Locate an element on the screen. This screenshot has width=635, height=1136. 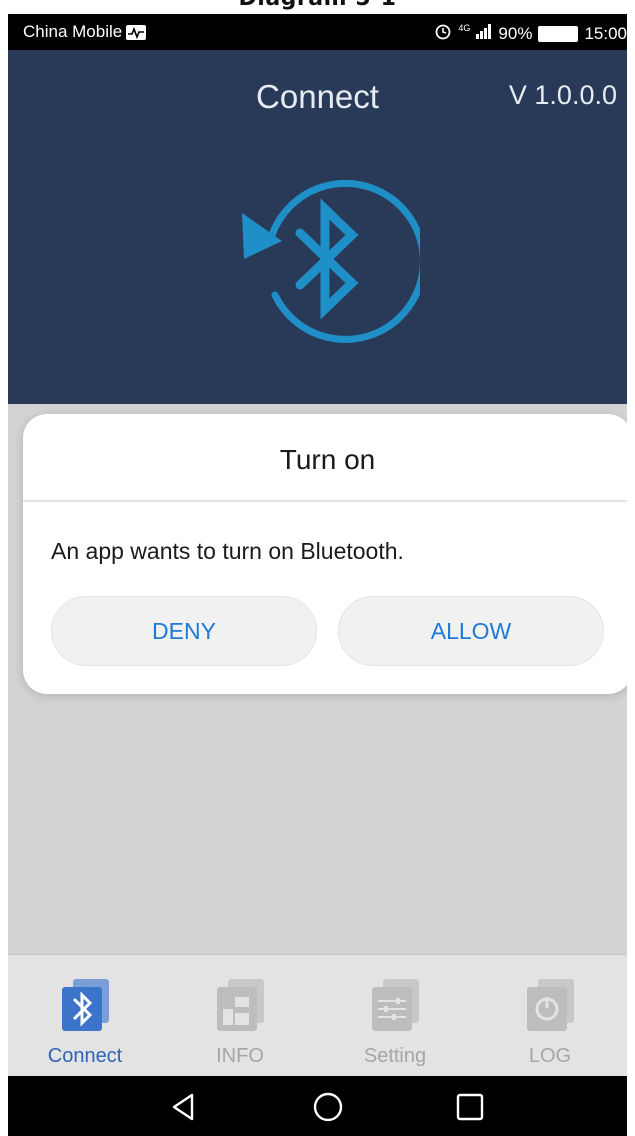
system-nav-bar is located at coordinates (317, 1106).